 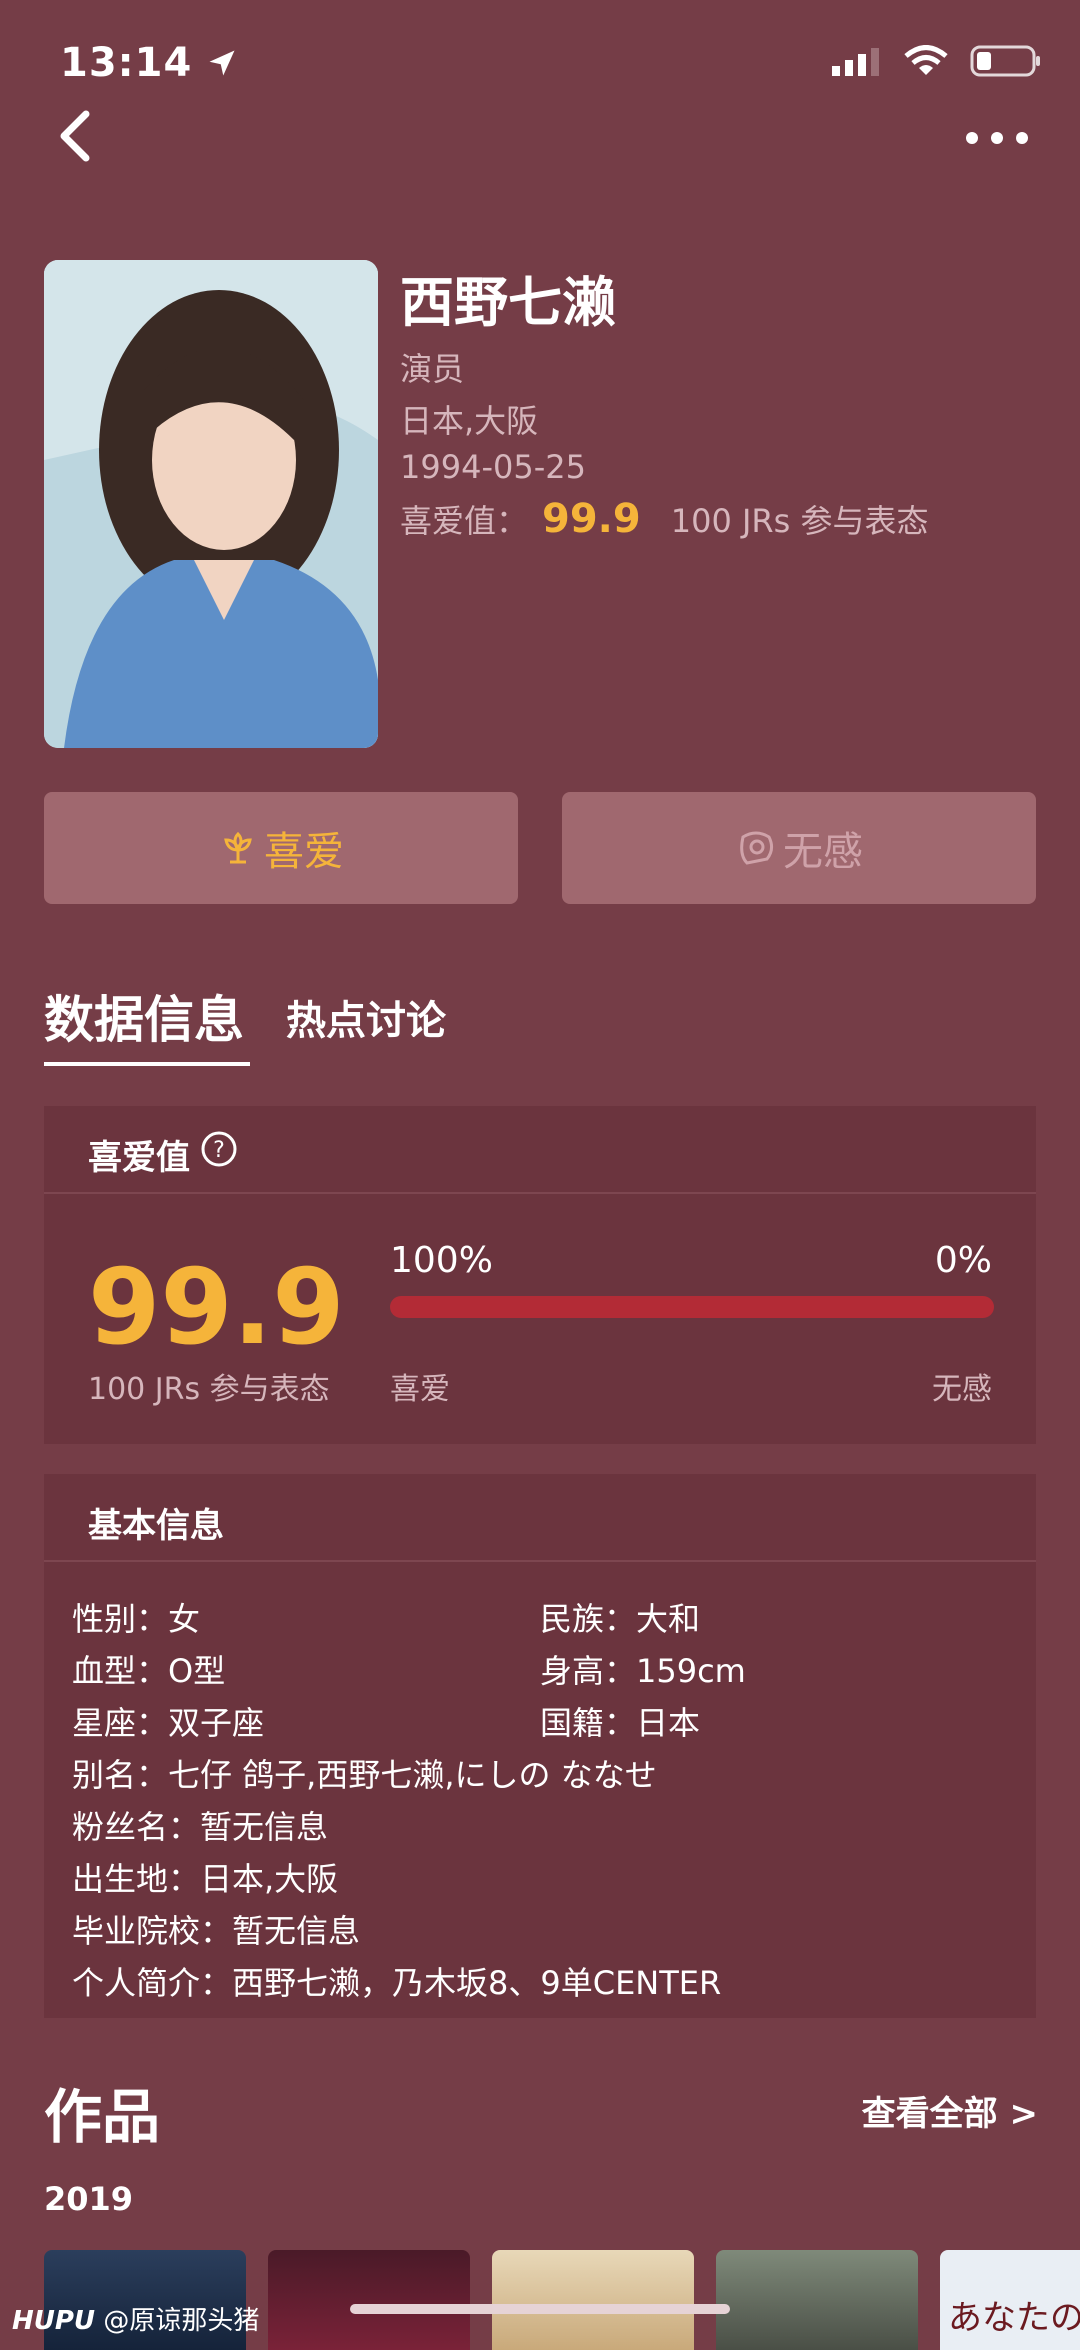 What do you see at coordinates (54, 2321) in the screenshot?
I see `watermark-brand: HUPU` at bounding box center [54, 2321].